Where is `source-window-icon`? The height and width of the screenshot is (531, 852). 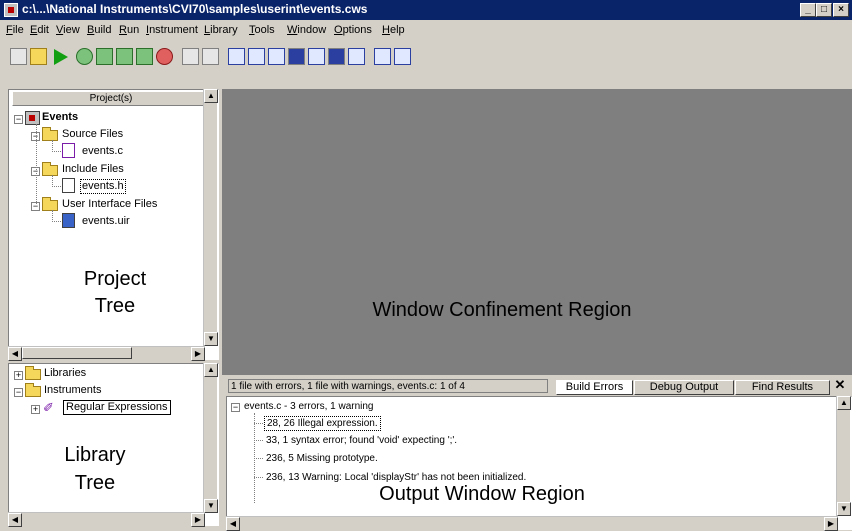
source-window-icon is located at coordinates (296, 56).